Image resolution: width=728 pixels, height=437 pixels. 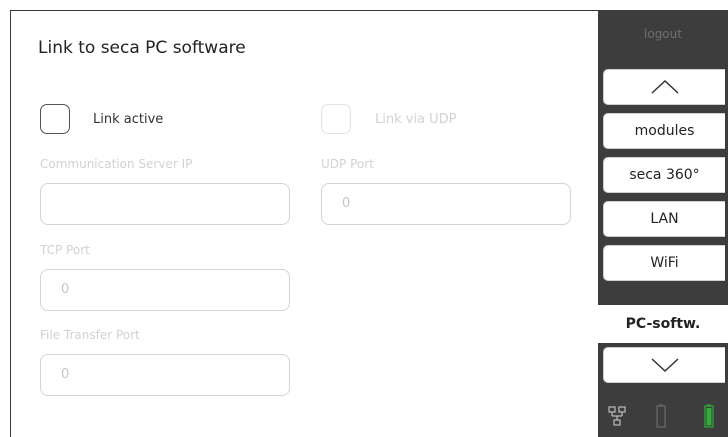 I want to click on tcp-port-label: TCP Port, so click(x=65, y=250).